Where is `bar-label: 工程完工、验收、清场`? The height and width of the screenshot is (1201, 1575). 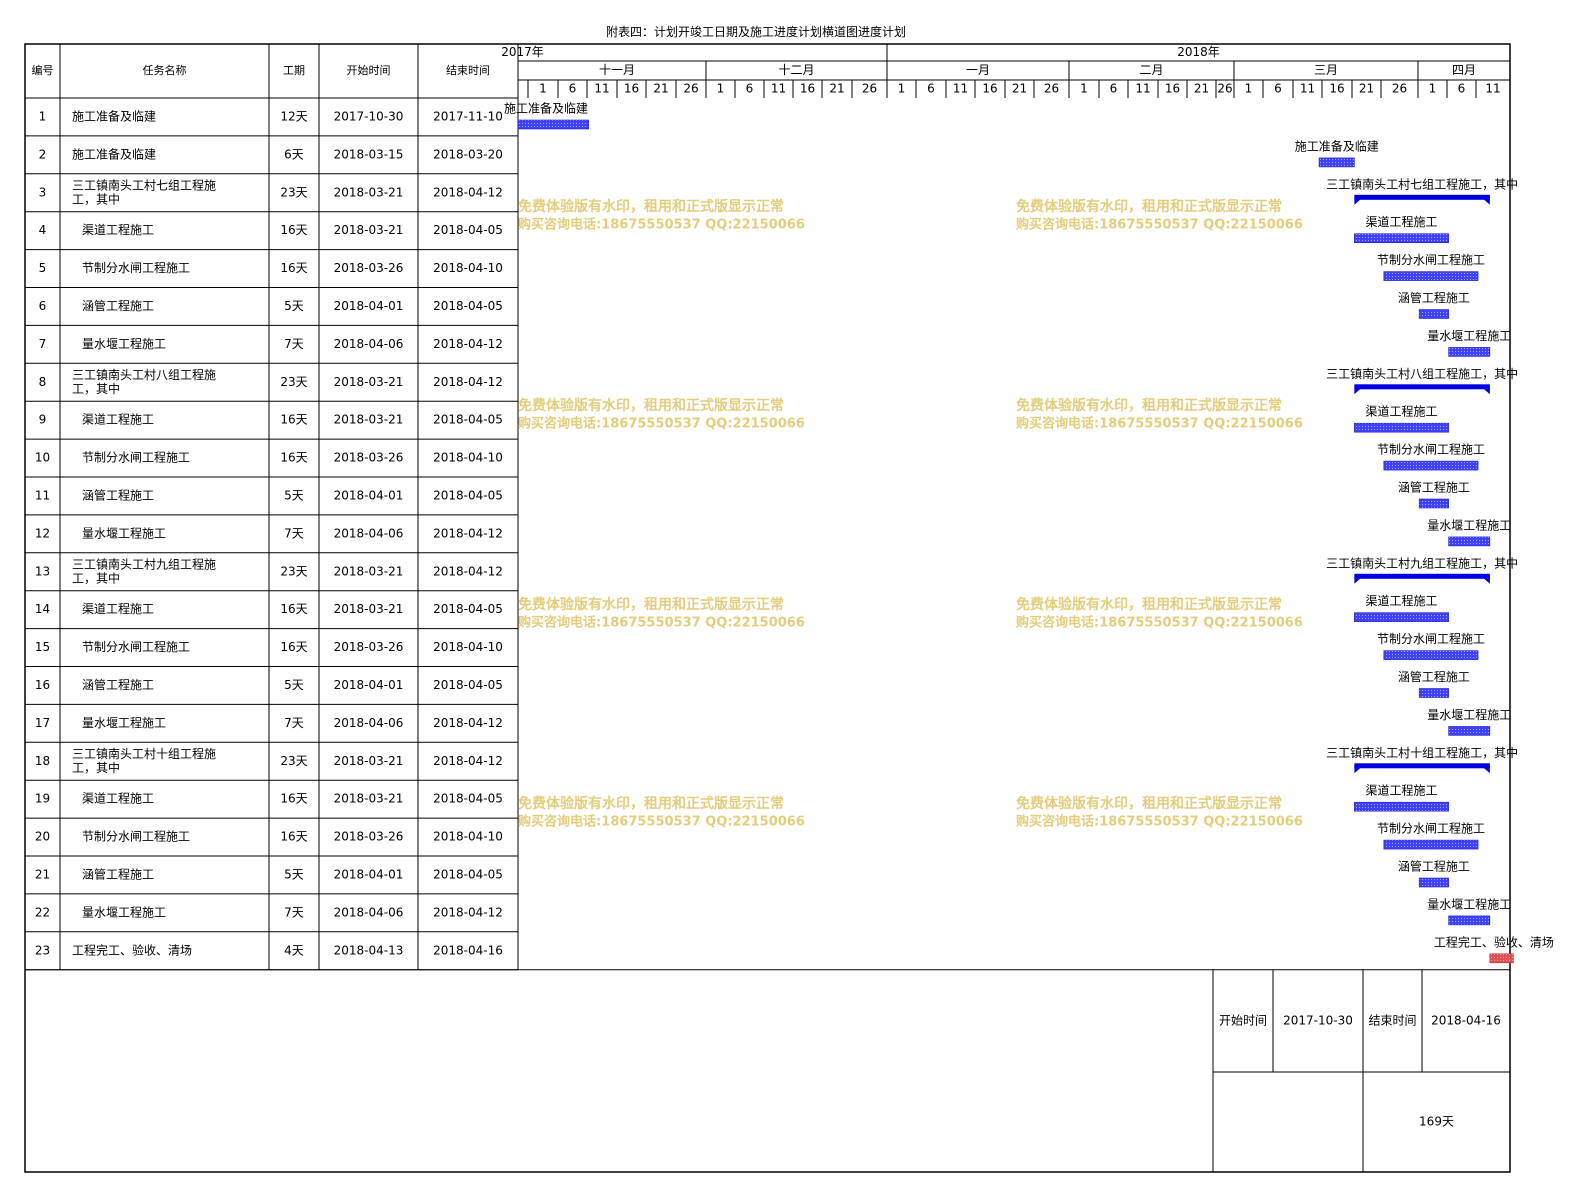
bar-label: 工程完工、验收、清场 is located at coordinates (1494, 941).